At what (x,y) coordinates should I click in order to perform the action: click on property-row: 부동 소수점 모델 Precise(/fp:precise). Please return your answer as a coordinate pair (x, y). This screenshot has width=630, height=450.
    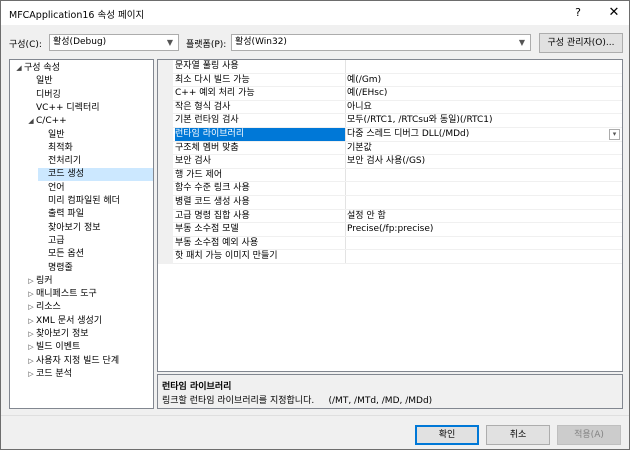
    Looking at the image, I should click on (390, 230).